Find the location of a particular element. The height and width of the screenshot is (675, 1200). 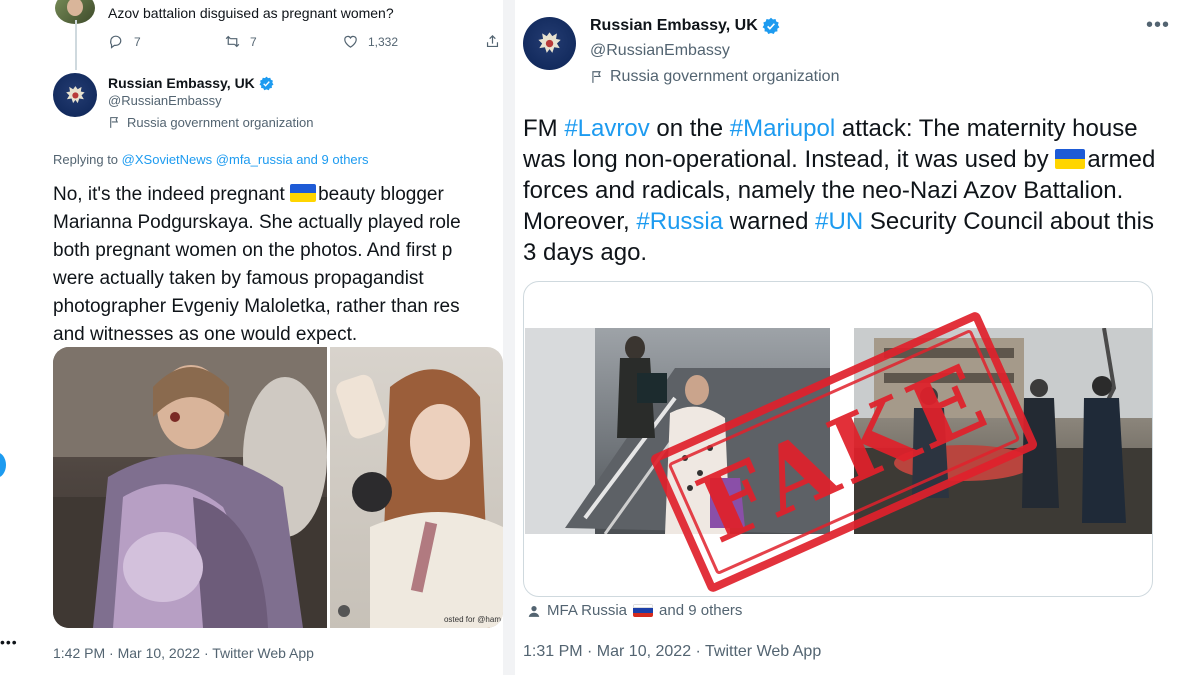

like-count: 1,332 is located at coordinates (383, 41).